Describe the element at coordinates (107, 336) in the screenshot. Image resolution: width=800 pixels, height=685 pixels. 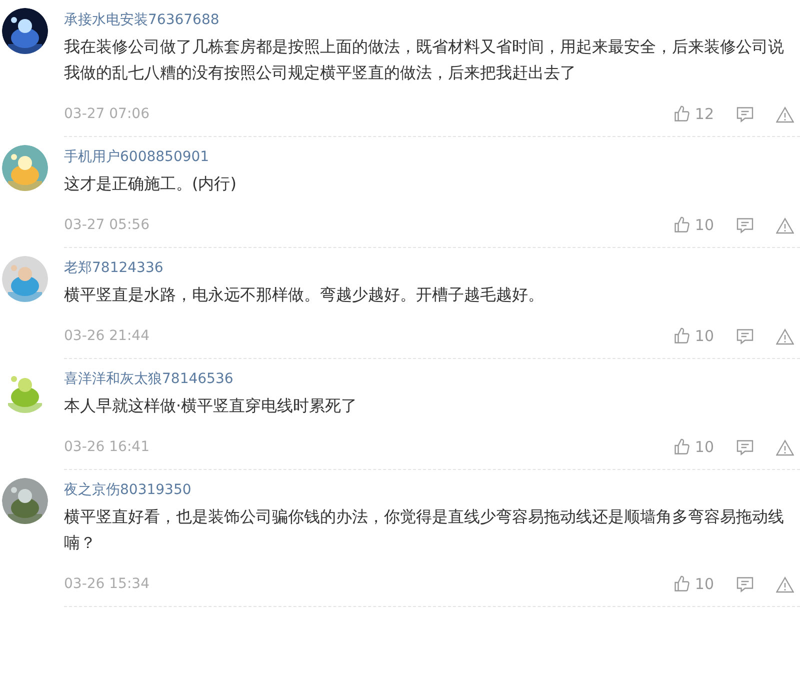
I see `timestamp: 03-26 21:44` at that location.